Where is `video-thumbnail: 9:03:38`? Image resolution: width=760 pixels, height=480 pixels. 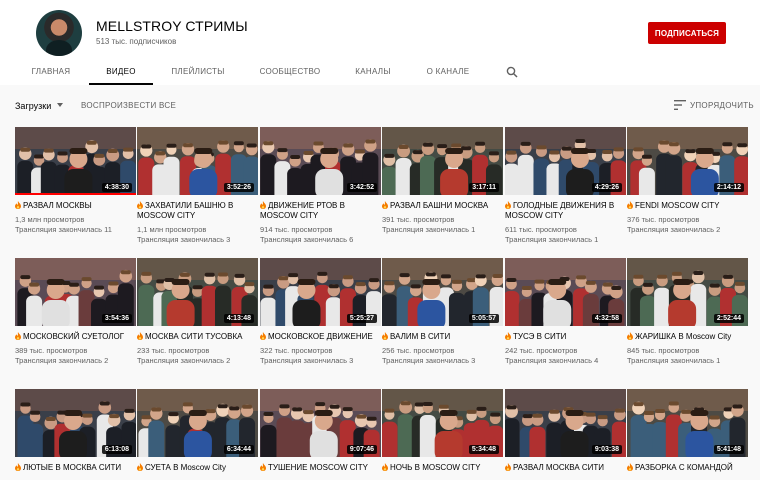
video-thumbnail: 9:03:38 is located at coordinates (565, 423).